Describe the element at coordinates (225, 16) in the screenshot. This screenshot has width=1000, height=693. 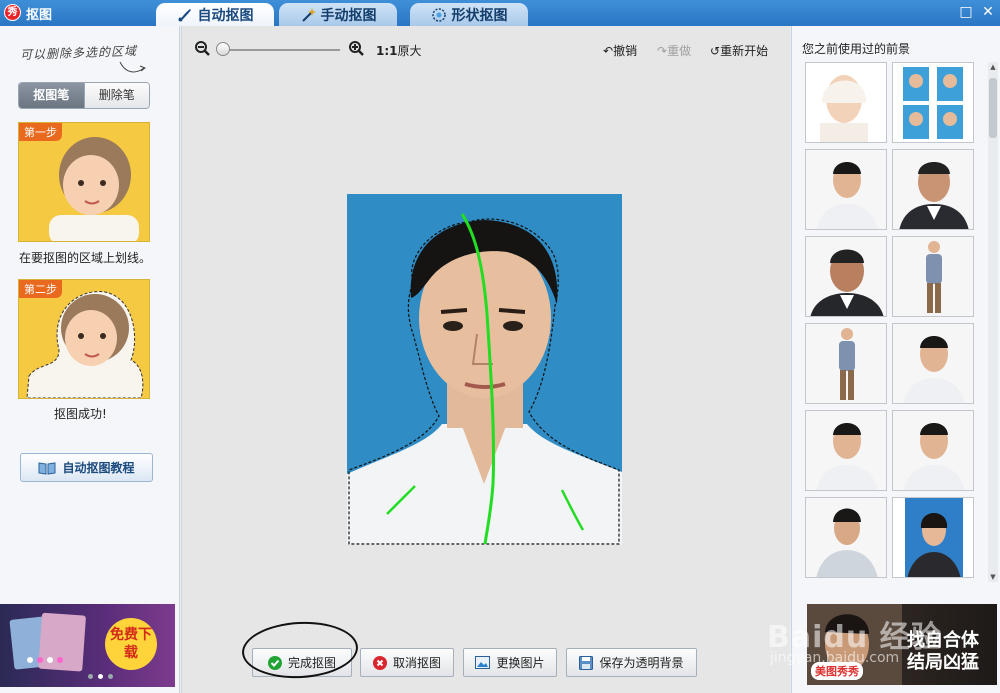
I see `tab-label: 自动抠图` at that location.